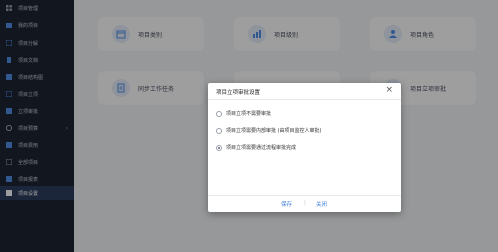 The height and width of the screenshot is (252, 498). I want to click on option-no-approval: 项目立项不需要审批, so click(243, 113).